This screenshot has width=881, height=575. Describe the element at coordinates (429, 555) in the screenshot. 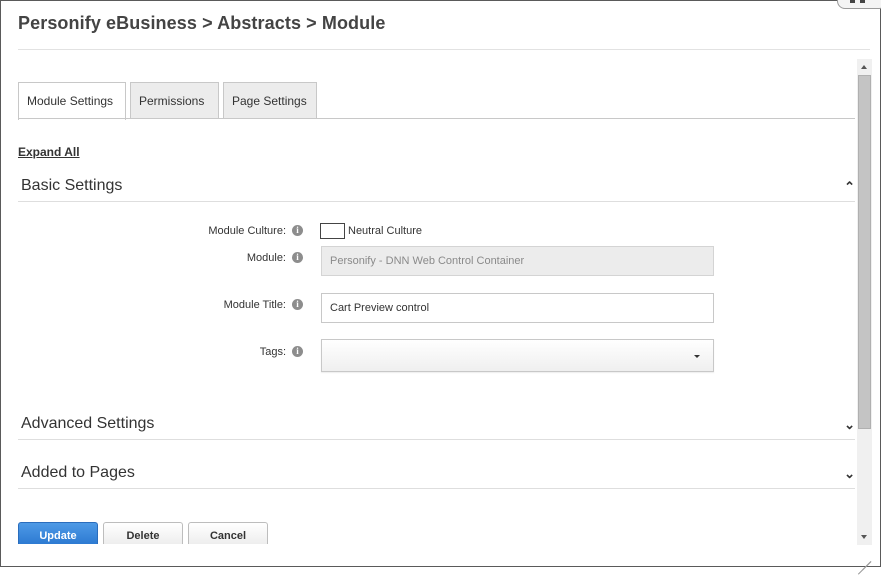

I see `content-clip` at that location.